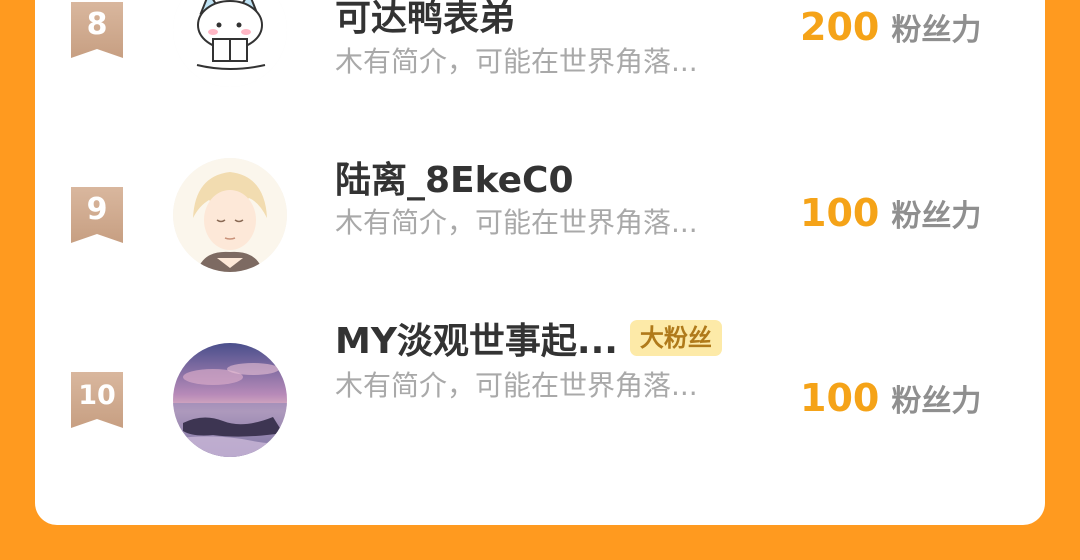 The height and width of the screenshot is (560, 1080). Describe the element at coordinates (97, 24) in the screenshot. I see `rank-number: 8` at that location.